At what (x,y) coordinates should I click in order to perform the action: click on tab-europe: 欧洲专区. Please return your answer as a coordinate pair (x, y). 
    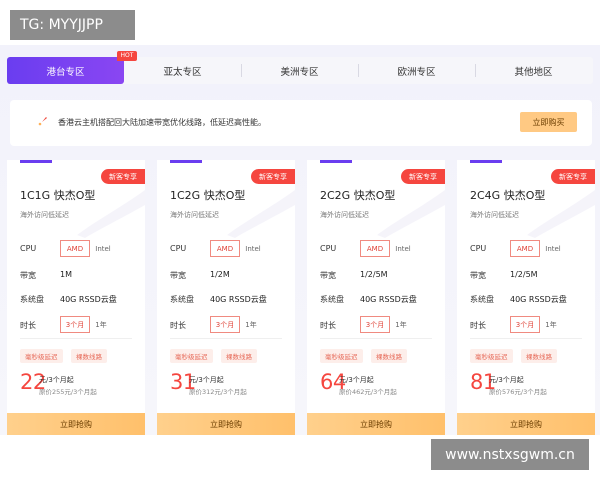
    Looking at the image, I should click on (416, 70).